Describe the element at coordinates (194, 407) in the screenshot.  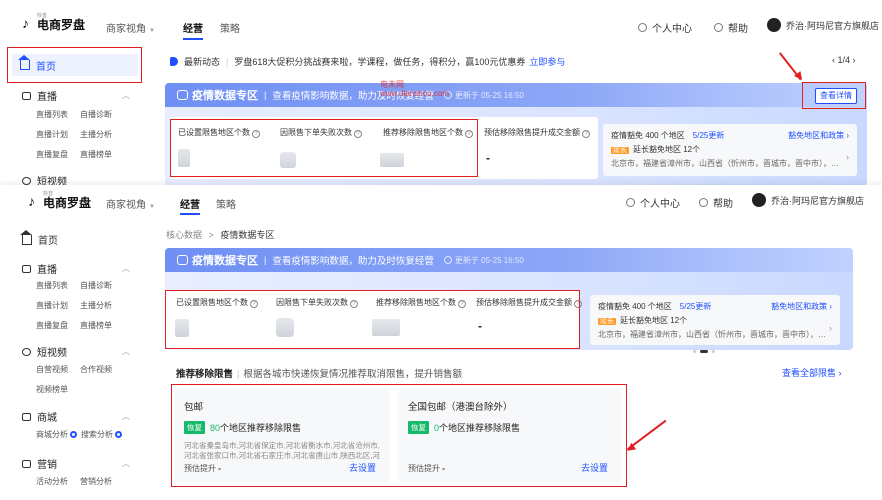
I see `card-title: 包邮` at that location.